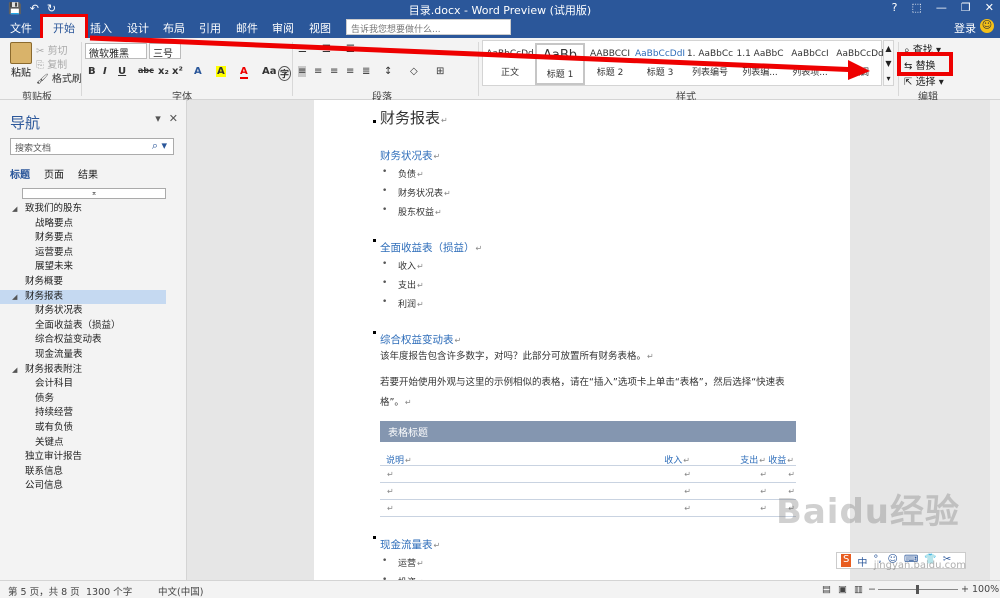  I want to click on tab-references: 引用, so click(210, 28).